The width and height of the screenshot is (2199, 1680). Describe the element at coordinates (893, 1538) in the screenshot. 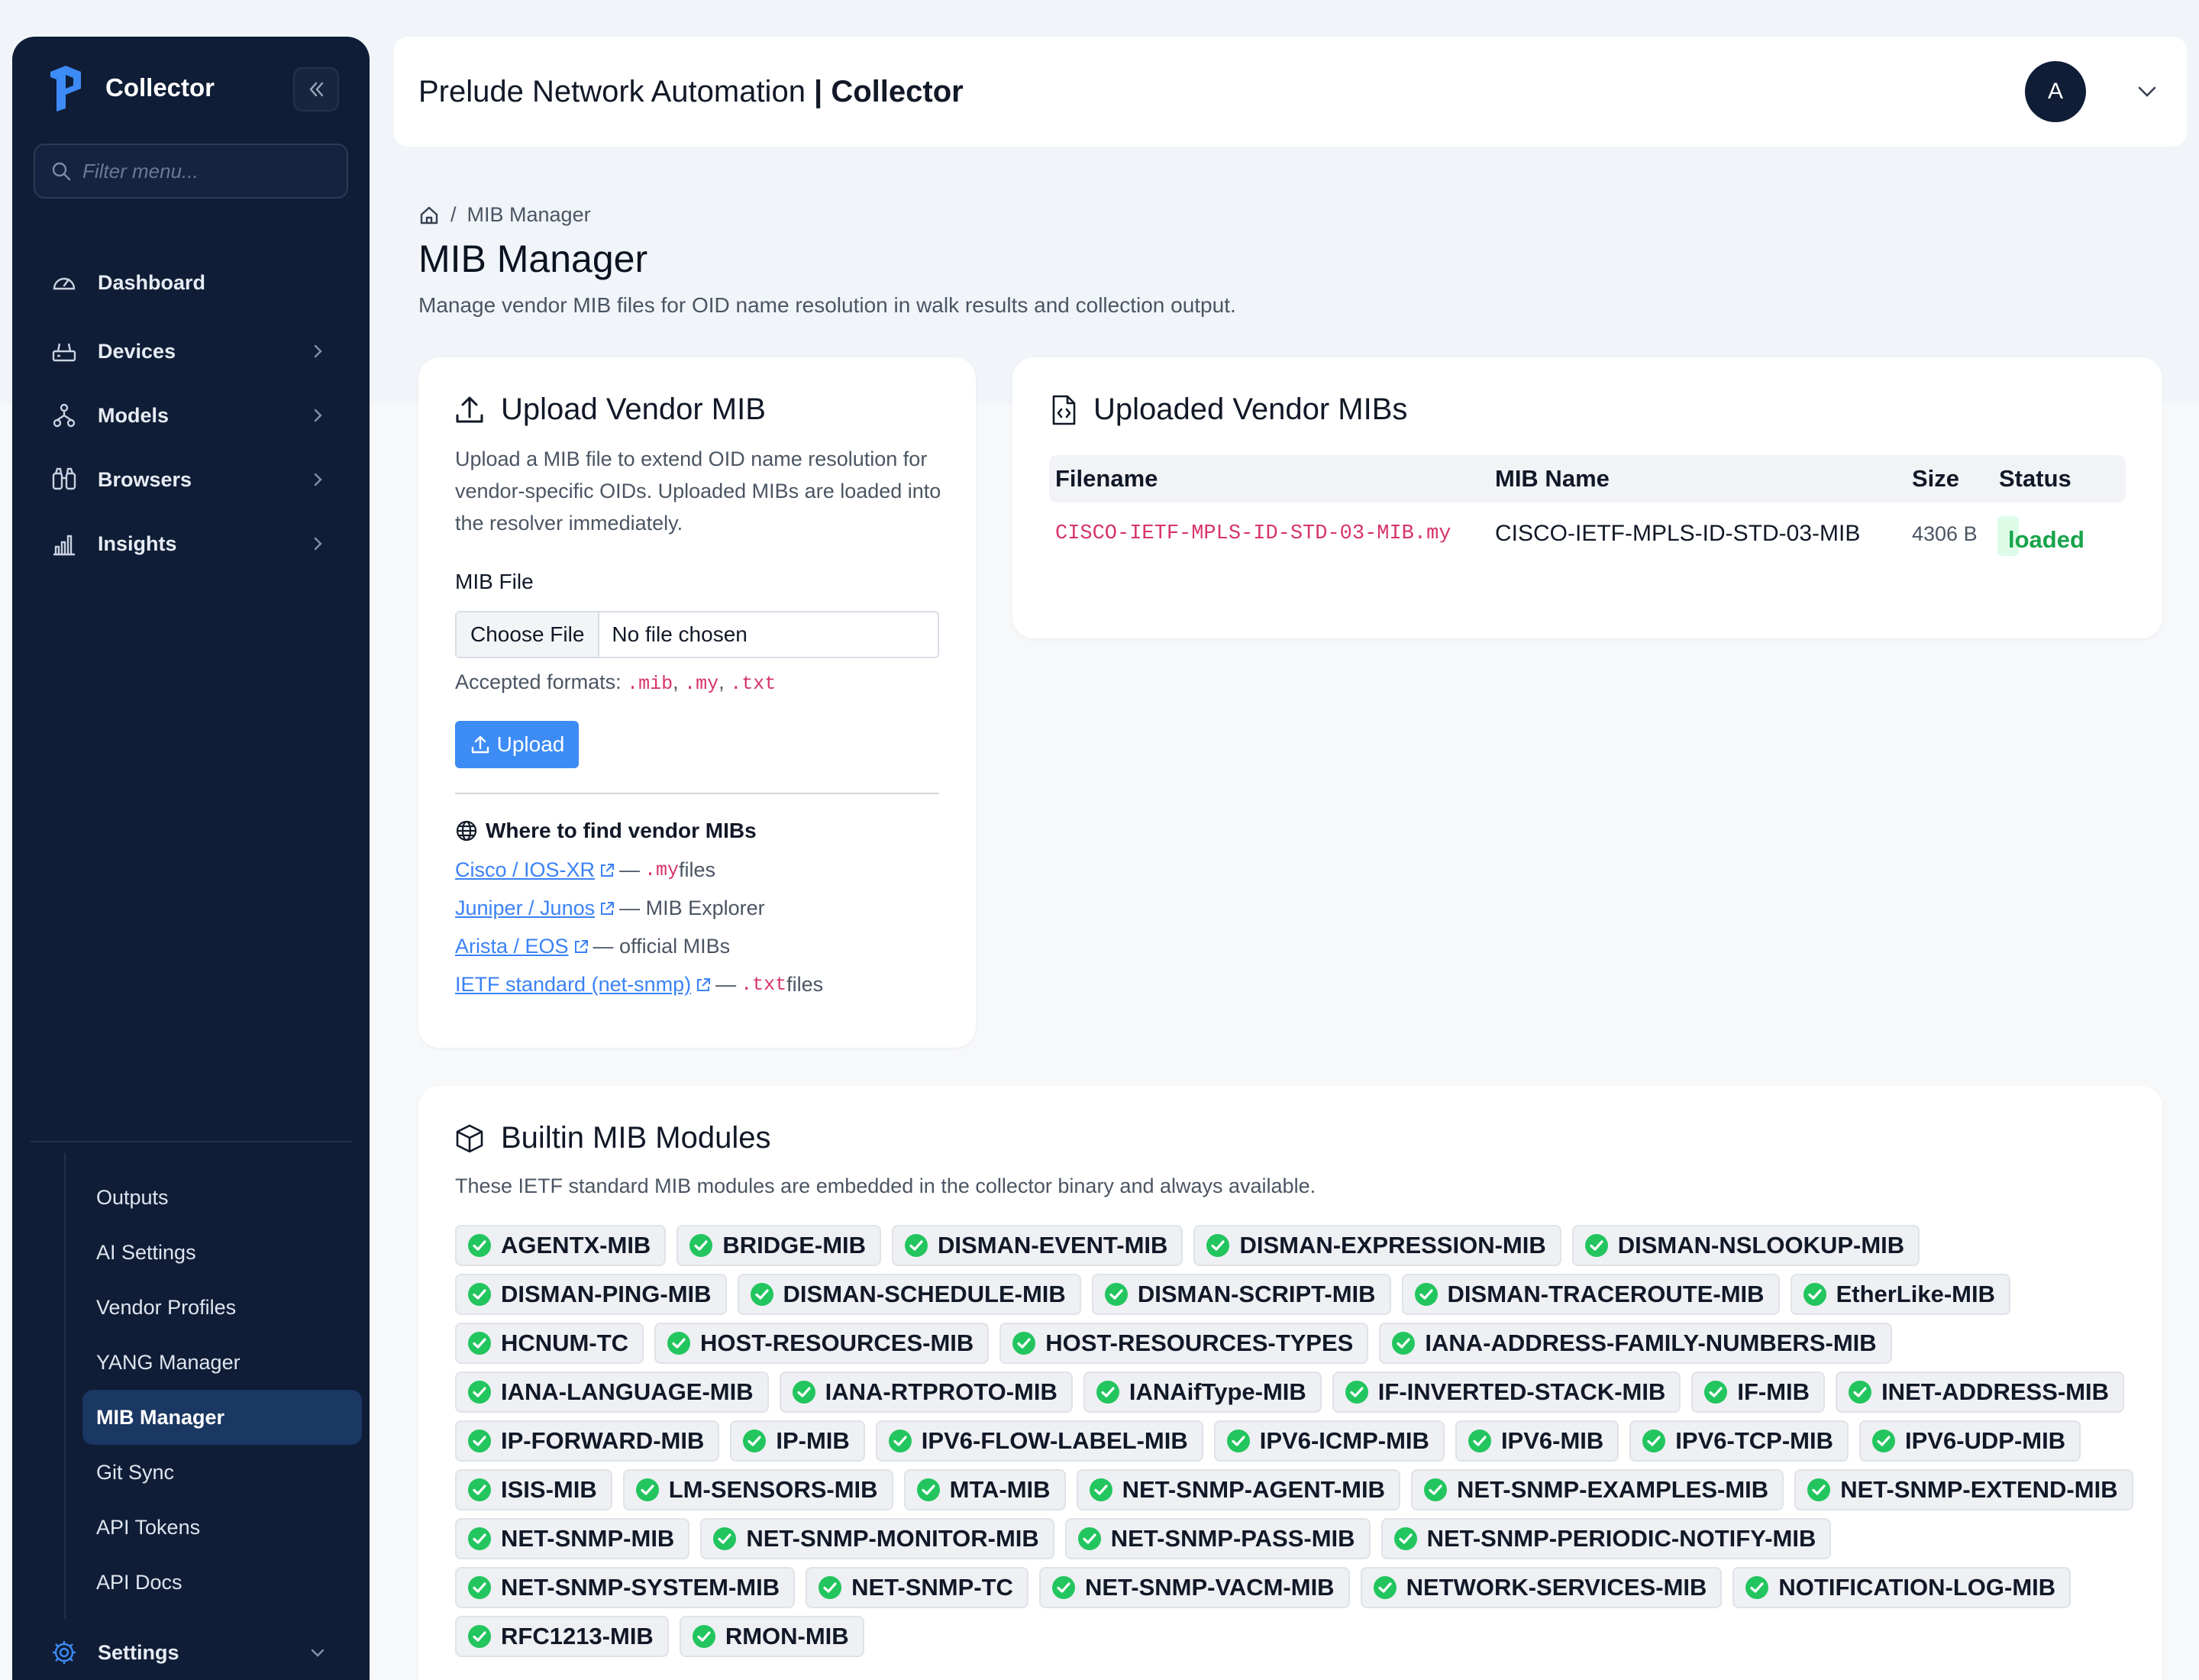

I see `mib-module-name: NET-SNMP-MONITOR-MIB` at that location.